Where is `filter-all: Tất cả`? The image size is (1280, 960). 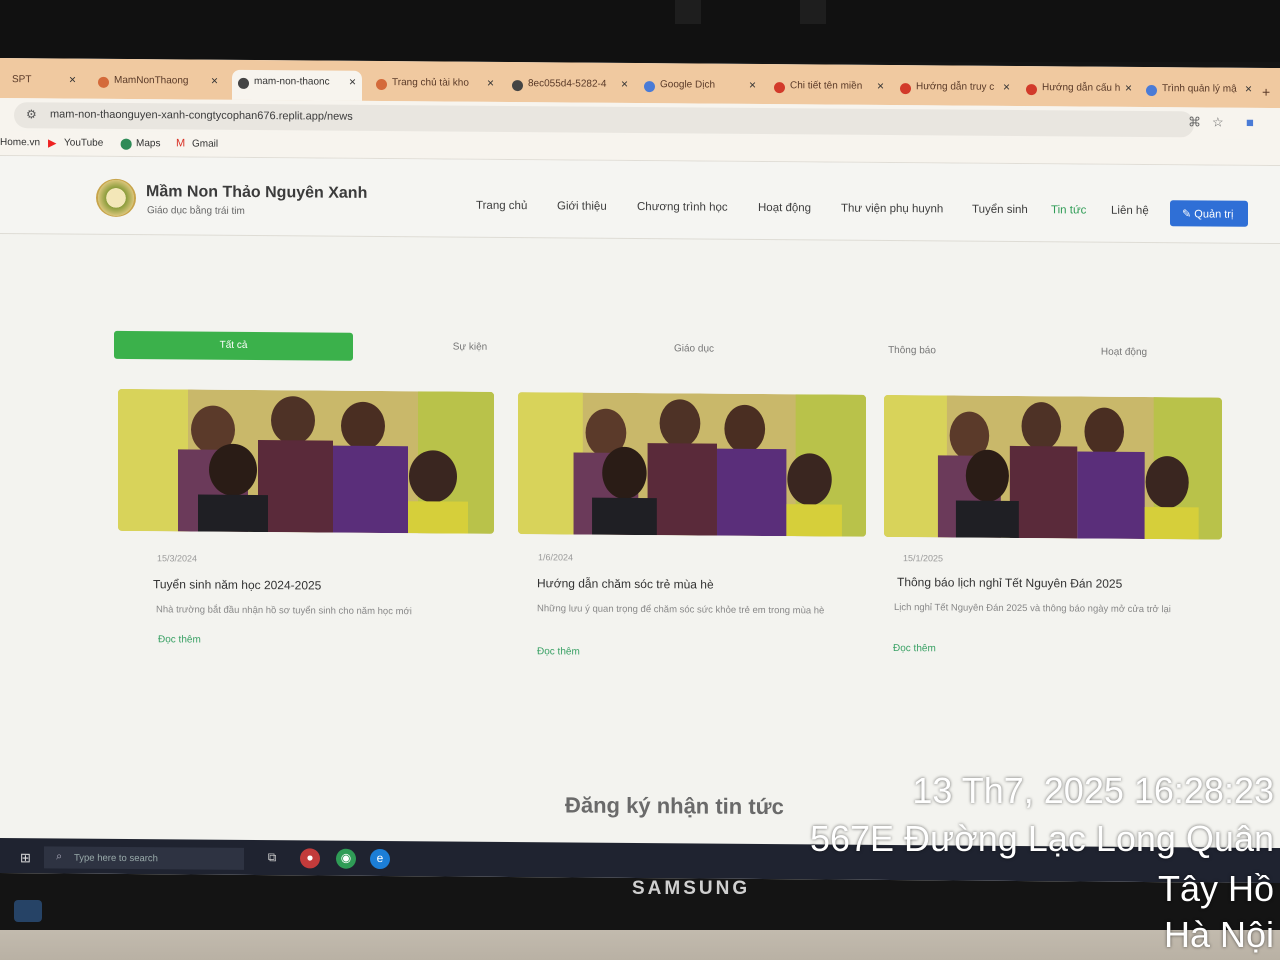
filter-all: Tất cả is located at coordinates (233, 345).